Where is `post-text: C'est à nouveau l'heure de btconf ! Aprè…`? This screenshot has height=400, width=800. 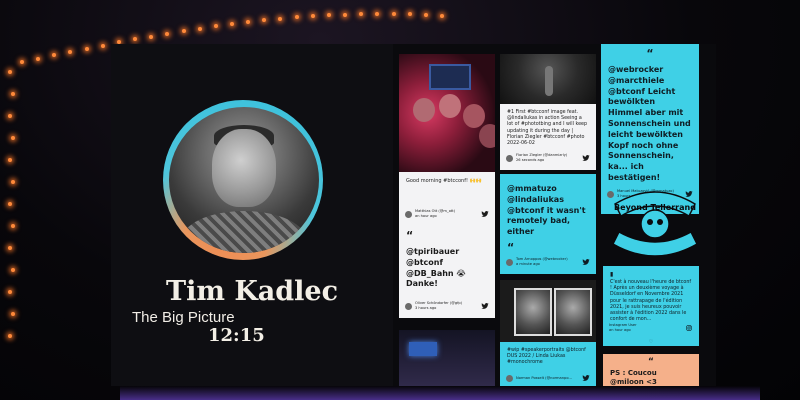
post-text: C'est à nouveau l'heure de btconf ! Aprè… is located at coordinates (651, 301).